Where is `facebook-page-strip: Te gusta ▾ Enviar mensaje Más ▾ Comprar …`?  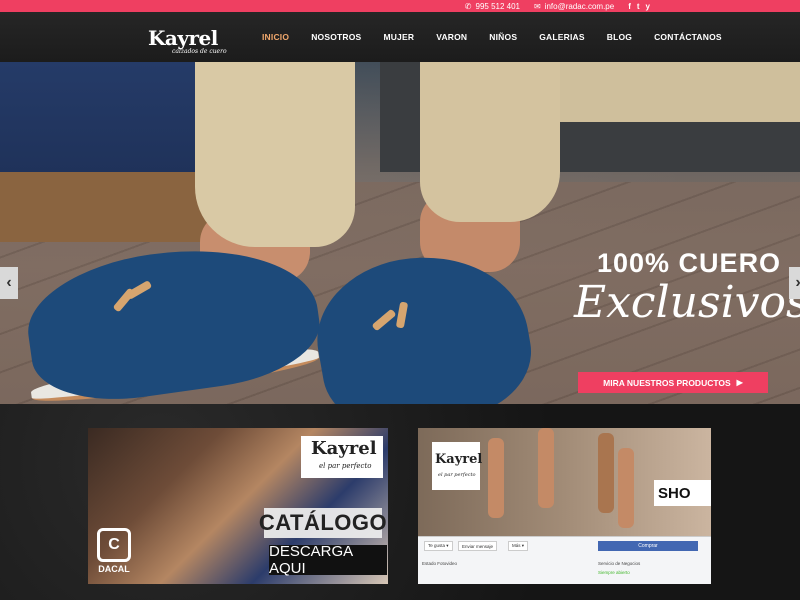 facebook-page-strip: Te gusta ▾ Enviar mensaje Más ▾ Comprar … is located at coordinates (564, 560).